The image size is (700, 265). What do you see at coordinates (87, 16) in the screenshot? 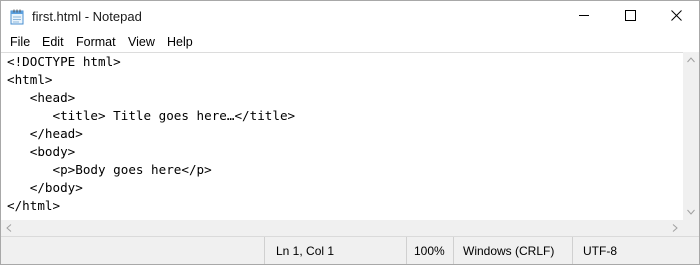
I see `window-title: first.html - Notepad` at bounding box center [87, 16].